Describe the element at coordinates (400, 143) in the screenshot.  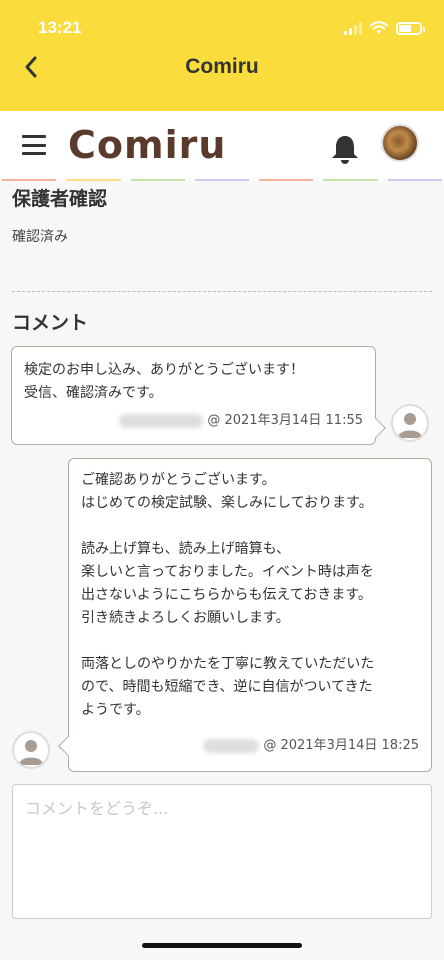
I see `profile-avatar` at that location.